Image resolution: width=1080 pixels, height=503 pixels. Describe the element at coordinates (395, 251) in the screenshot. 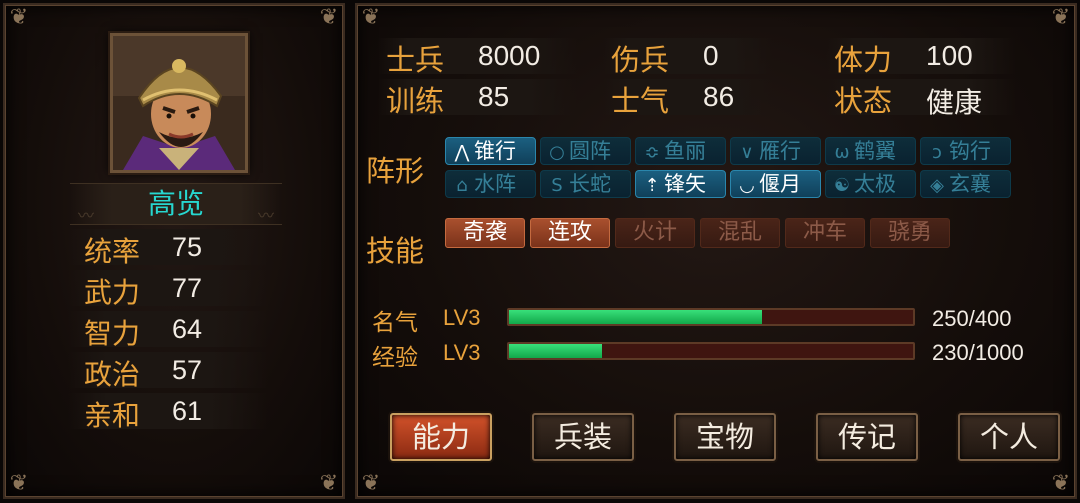

I see `skill-section-label: 技能` at that location.